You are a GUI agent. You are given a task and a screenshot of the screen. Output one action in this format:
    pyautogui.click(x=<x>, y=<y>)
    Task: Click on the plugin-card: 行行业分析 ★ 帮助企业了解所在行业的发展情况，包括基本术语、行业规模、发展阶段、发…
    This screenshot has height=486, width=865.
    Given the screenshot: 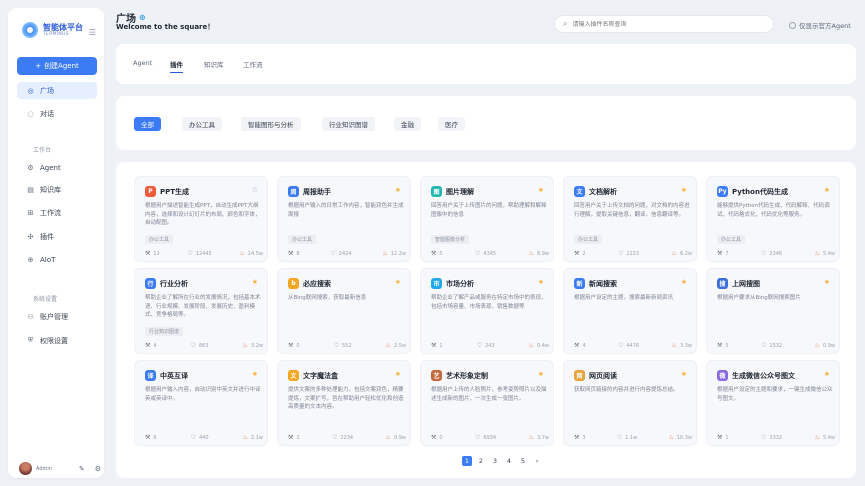 What is the action you would take?
    pyautogui.click(x=201, y=311)
    